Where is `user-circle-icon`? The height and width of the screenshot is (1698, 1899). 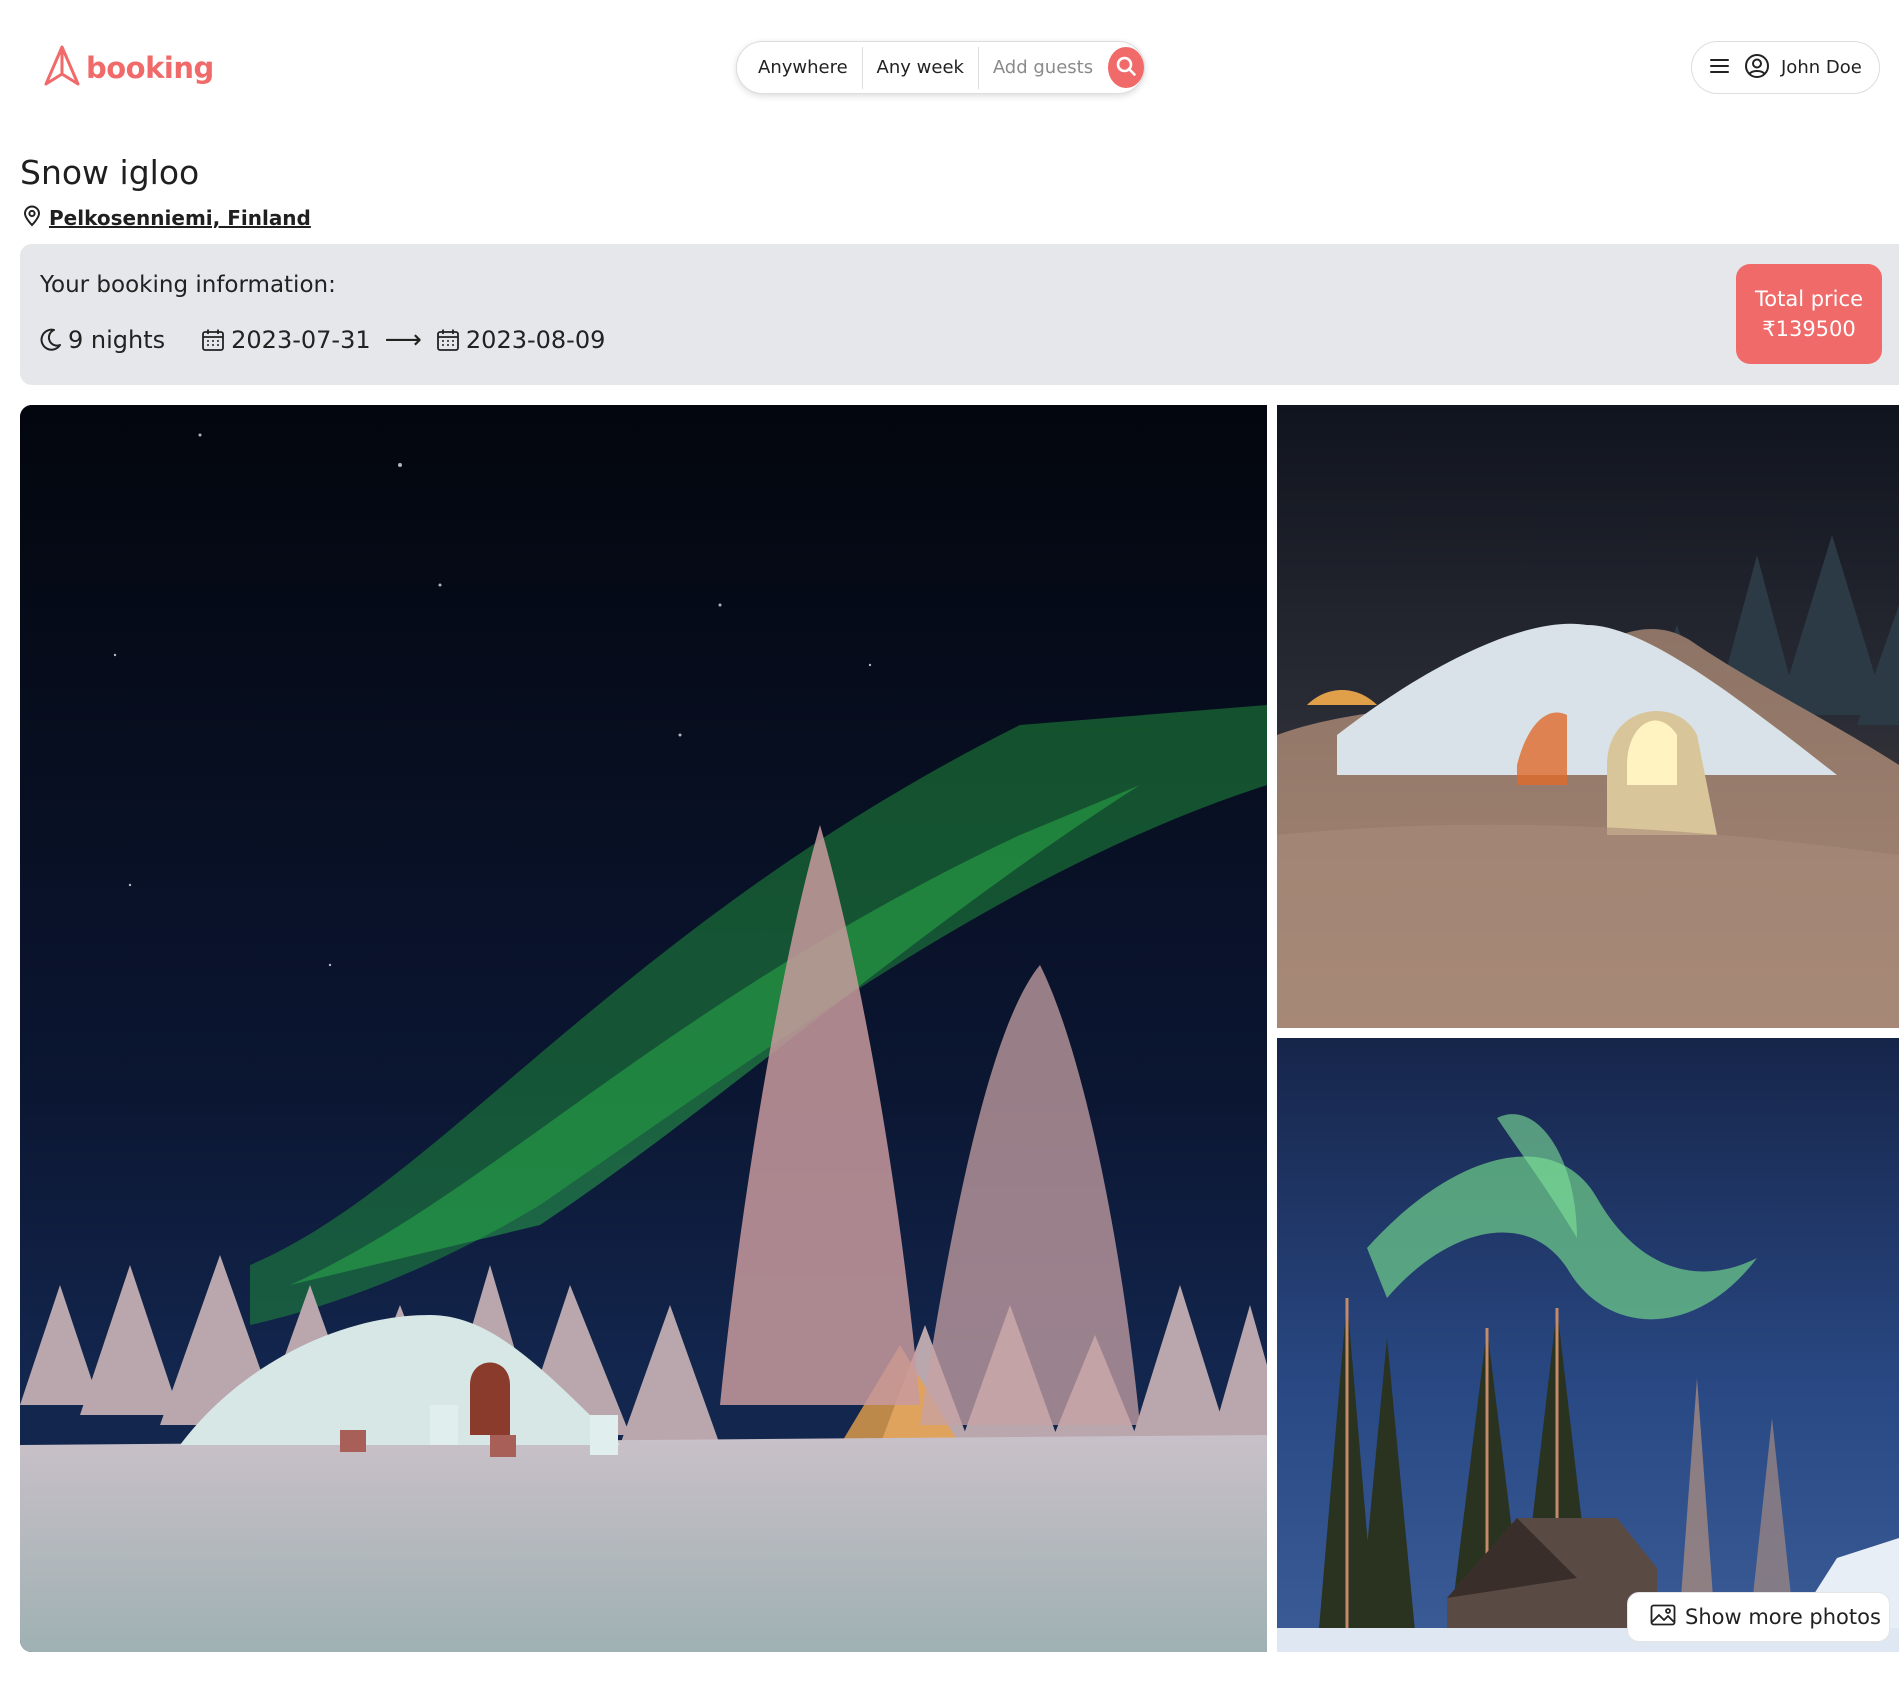 user-circle-icon is located at coordinates (1757, 68).